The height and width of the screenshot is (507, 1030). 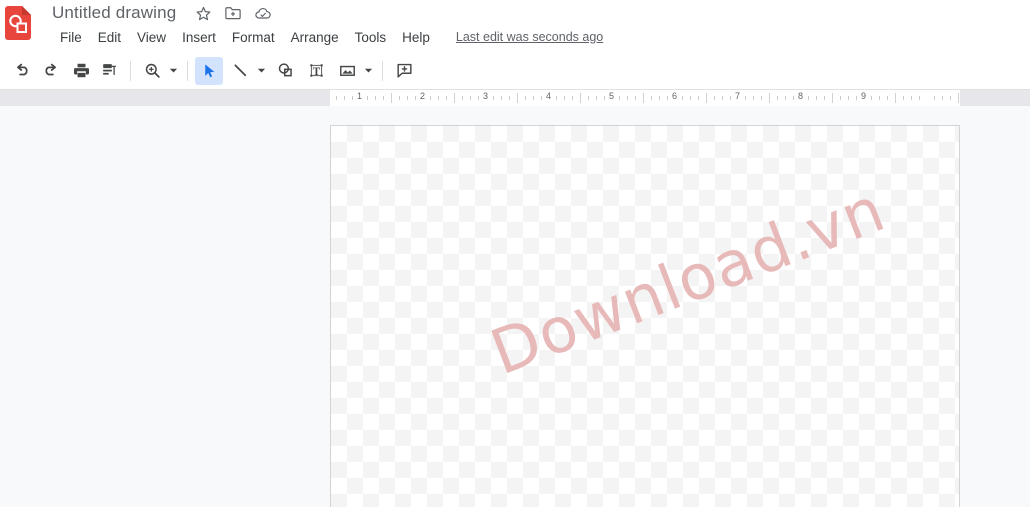 What do you see at coordinates (71, 37) in the screenshot?
I see `menu-item-file: File` at bounding box center [71, 37].